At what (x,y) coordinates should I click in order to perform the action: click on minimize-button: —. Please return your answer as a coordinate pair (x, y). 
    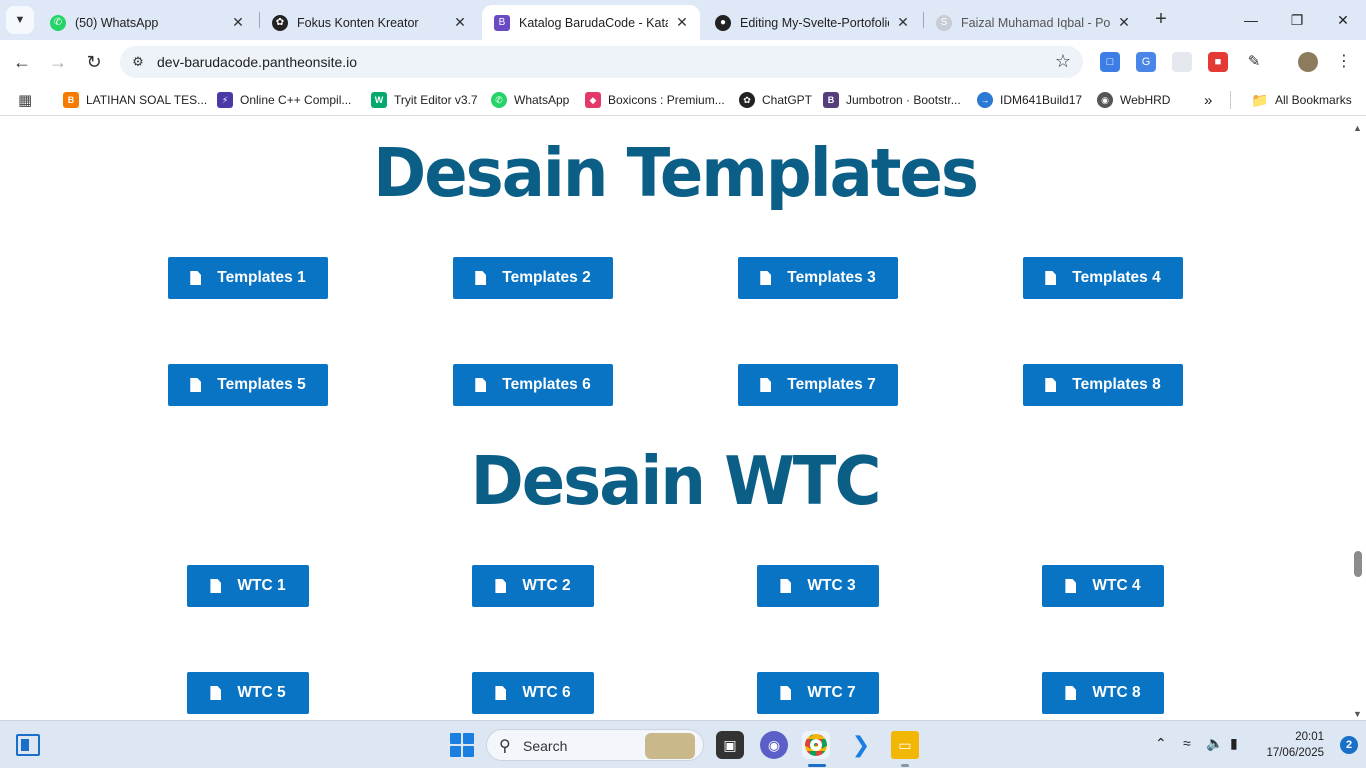
    Looking at the image, I should click on (1251, 20).